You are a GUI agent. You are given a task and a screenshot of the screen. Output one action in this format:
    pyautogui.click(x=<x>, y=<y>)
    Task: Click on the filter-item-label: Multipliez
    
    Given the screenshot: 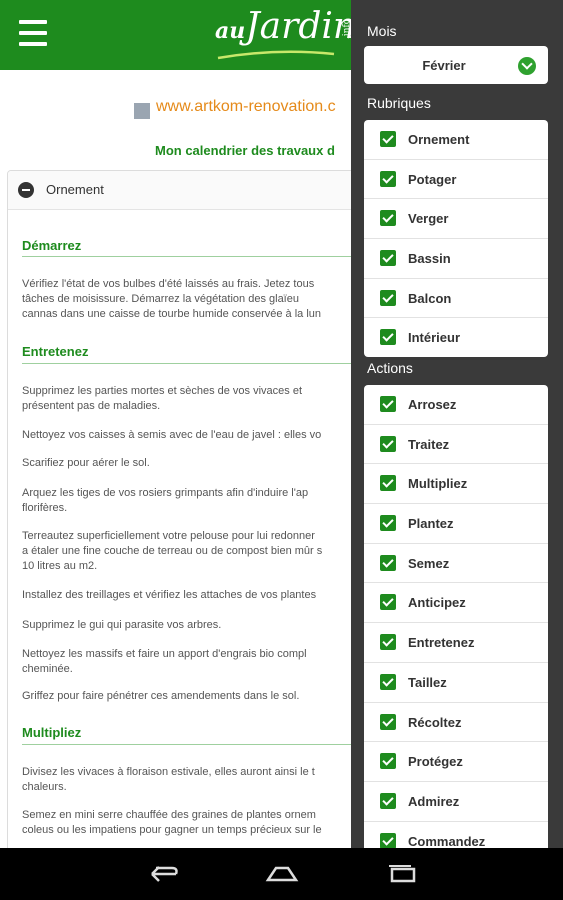 What is the action you would take?
    pyautogui.click(x=438, y=484)
    